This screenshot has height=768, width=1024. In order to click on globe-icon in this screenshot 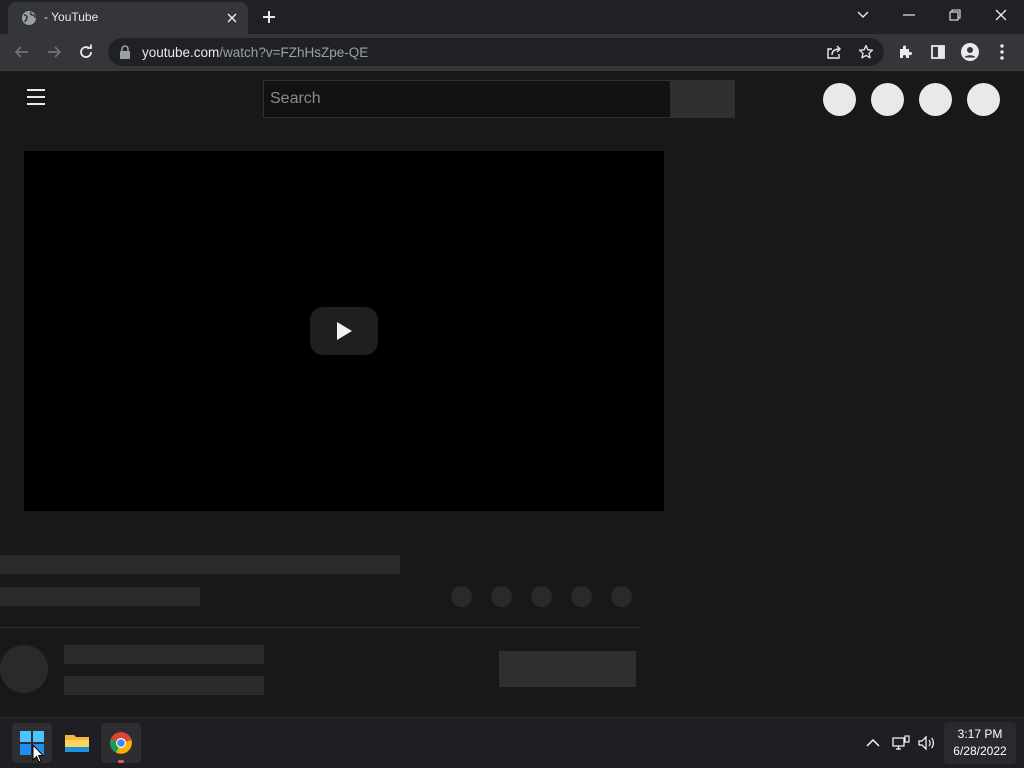, I will do `click(29, 18)`.